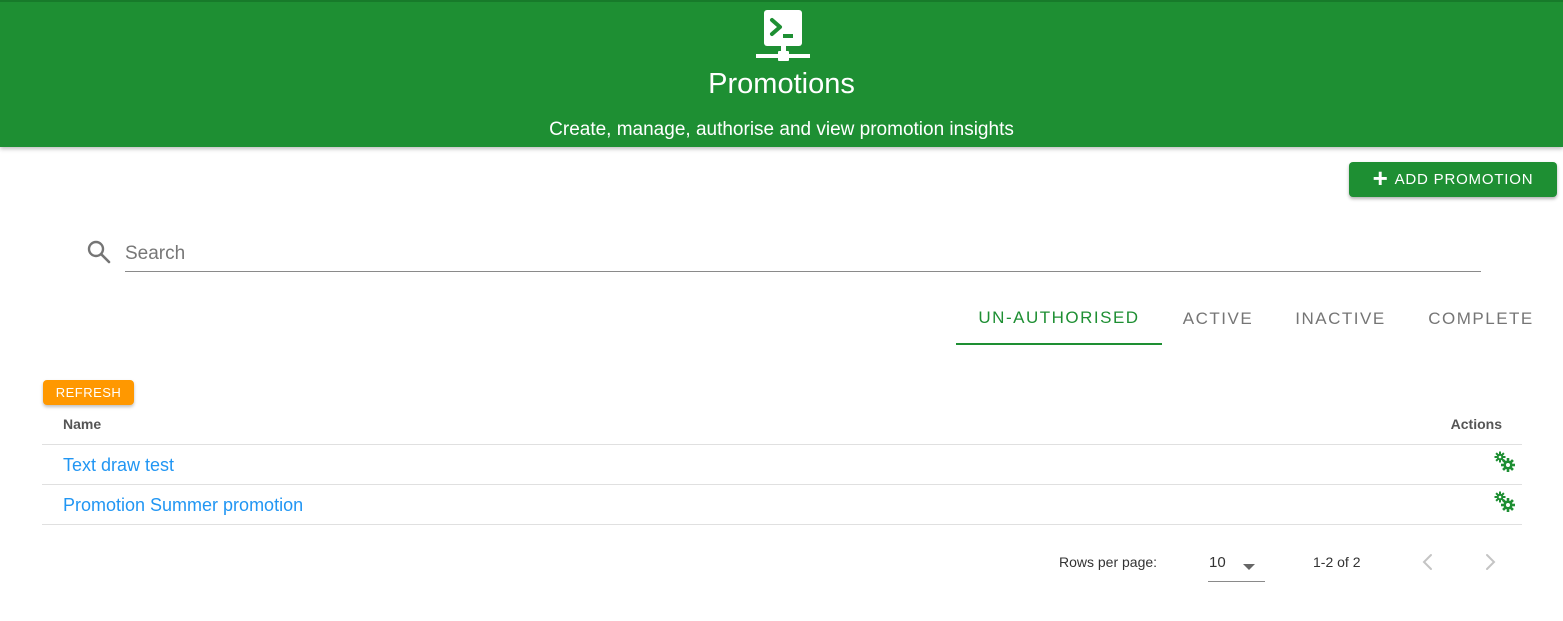 Image resolution: width=1563 pixels, height=621 pixels. Describe the element at coordinates (1249, 567) in the screenshot. I see `caret-down-icon` at that location.